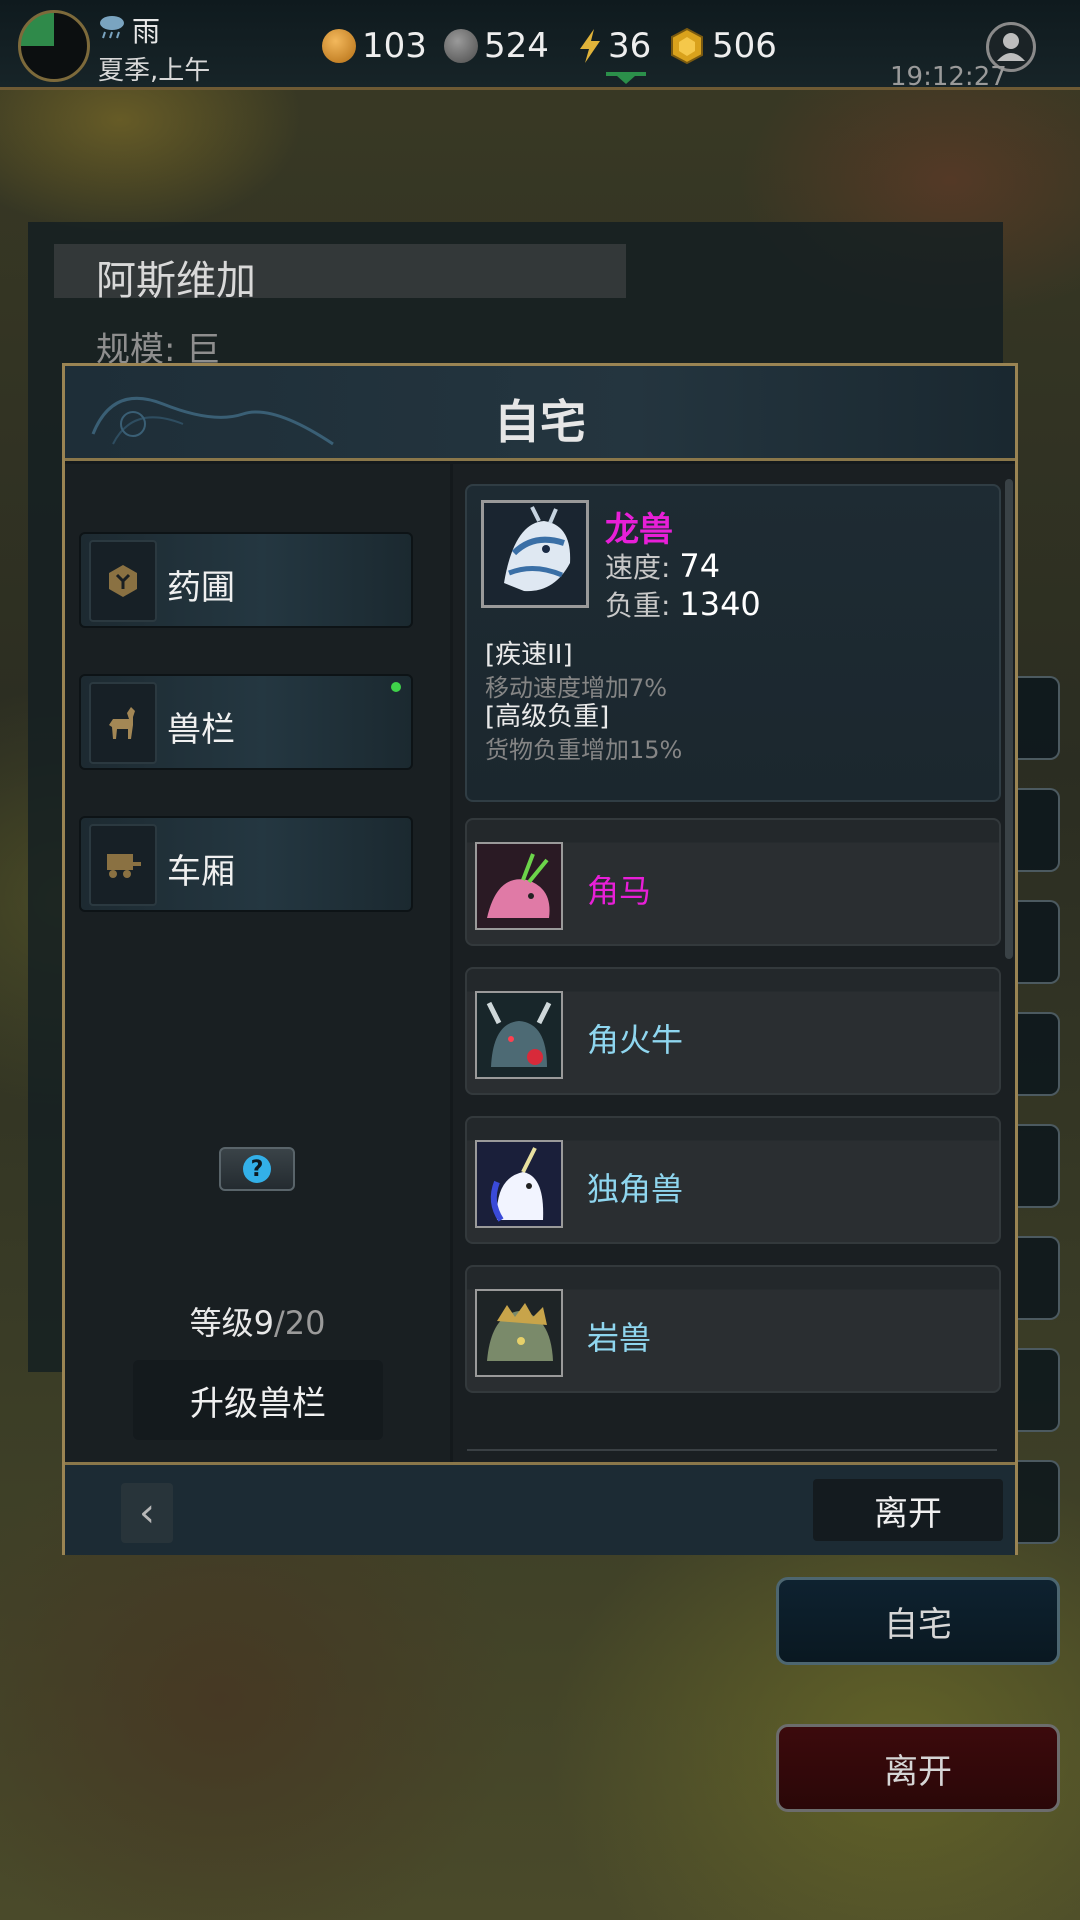 The image size is (1080, 1920). I want to click on unicorn-portrait, so click(519, 1184).